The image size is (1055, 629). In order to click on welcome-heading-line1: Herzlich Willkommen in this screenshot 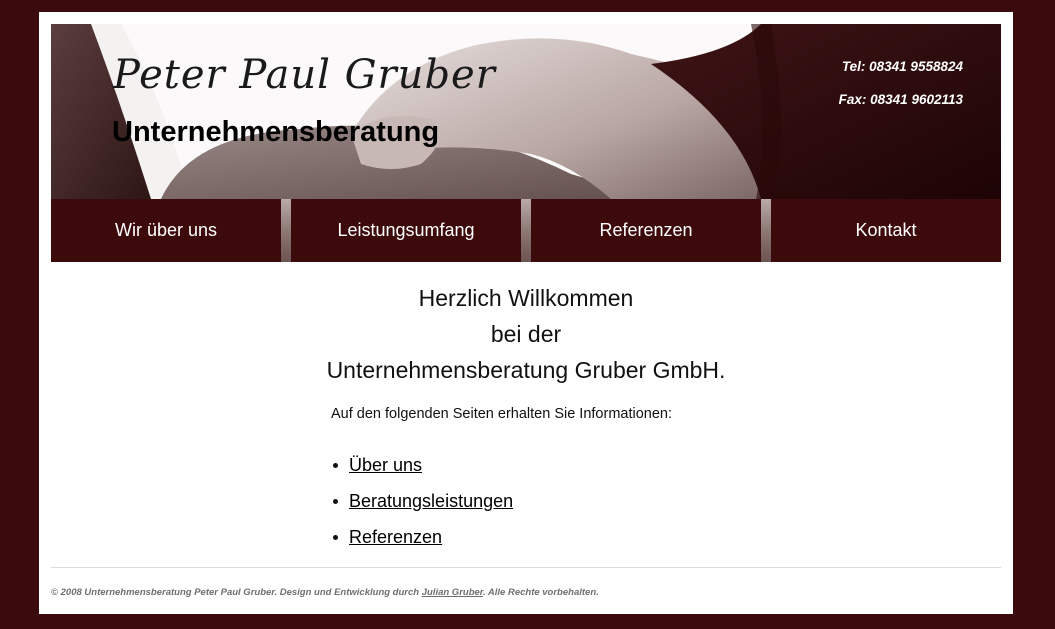, I will do `click(526, 298)`.